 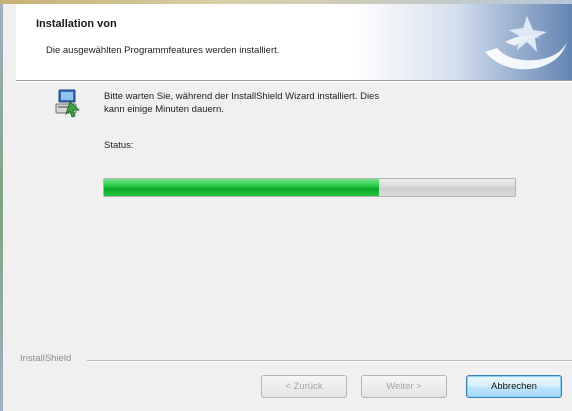 I want to click on header-separator, so click(x=294, y=81).